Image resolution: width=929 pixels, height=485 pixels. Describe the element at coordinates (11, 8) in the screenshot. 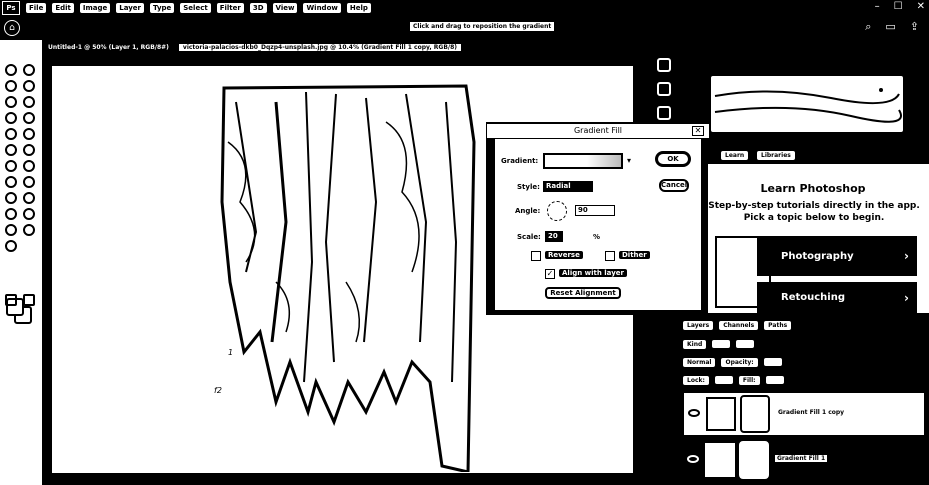

I see `photoshop-logo: Ps` at that location.